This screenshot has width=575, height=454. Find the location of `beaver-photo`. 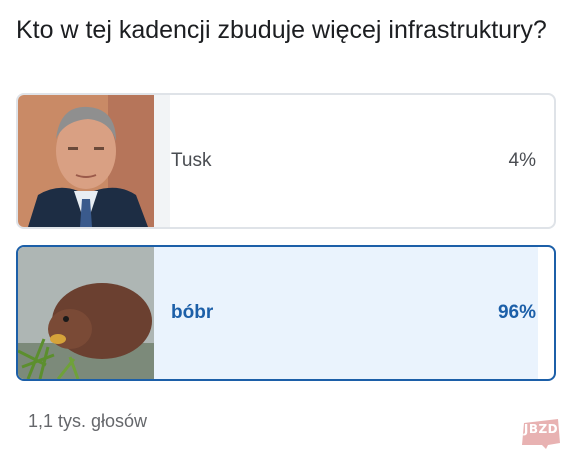

beaver-photo is located at coordinates (86, 313).